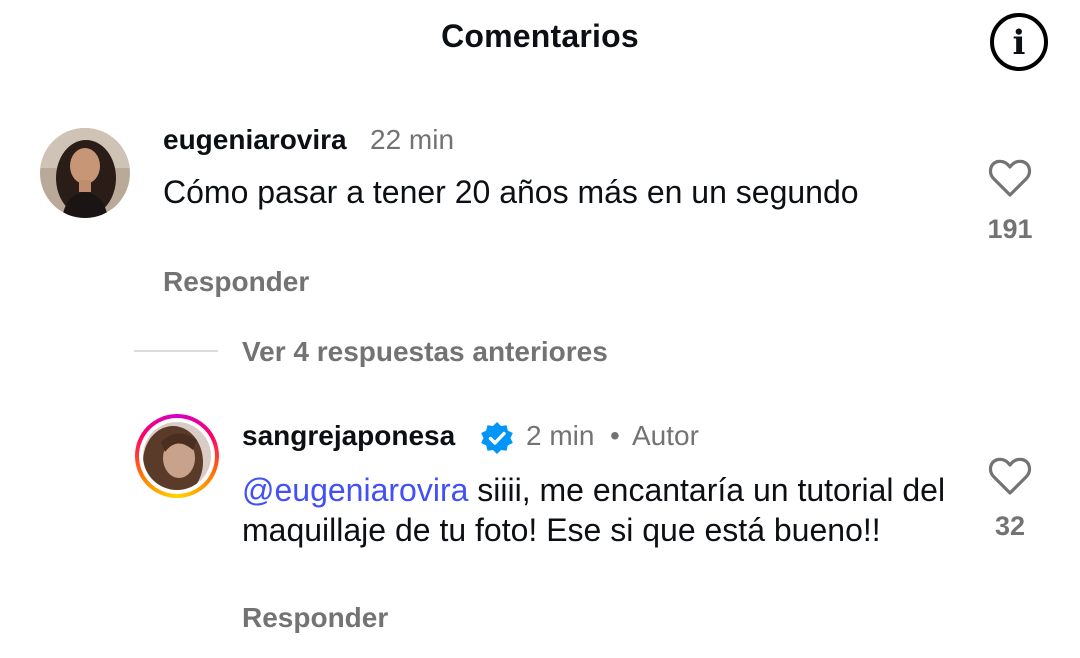  I want to click on reply-timestamp: 2 min, so click(560, 435).